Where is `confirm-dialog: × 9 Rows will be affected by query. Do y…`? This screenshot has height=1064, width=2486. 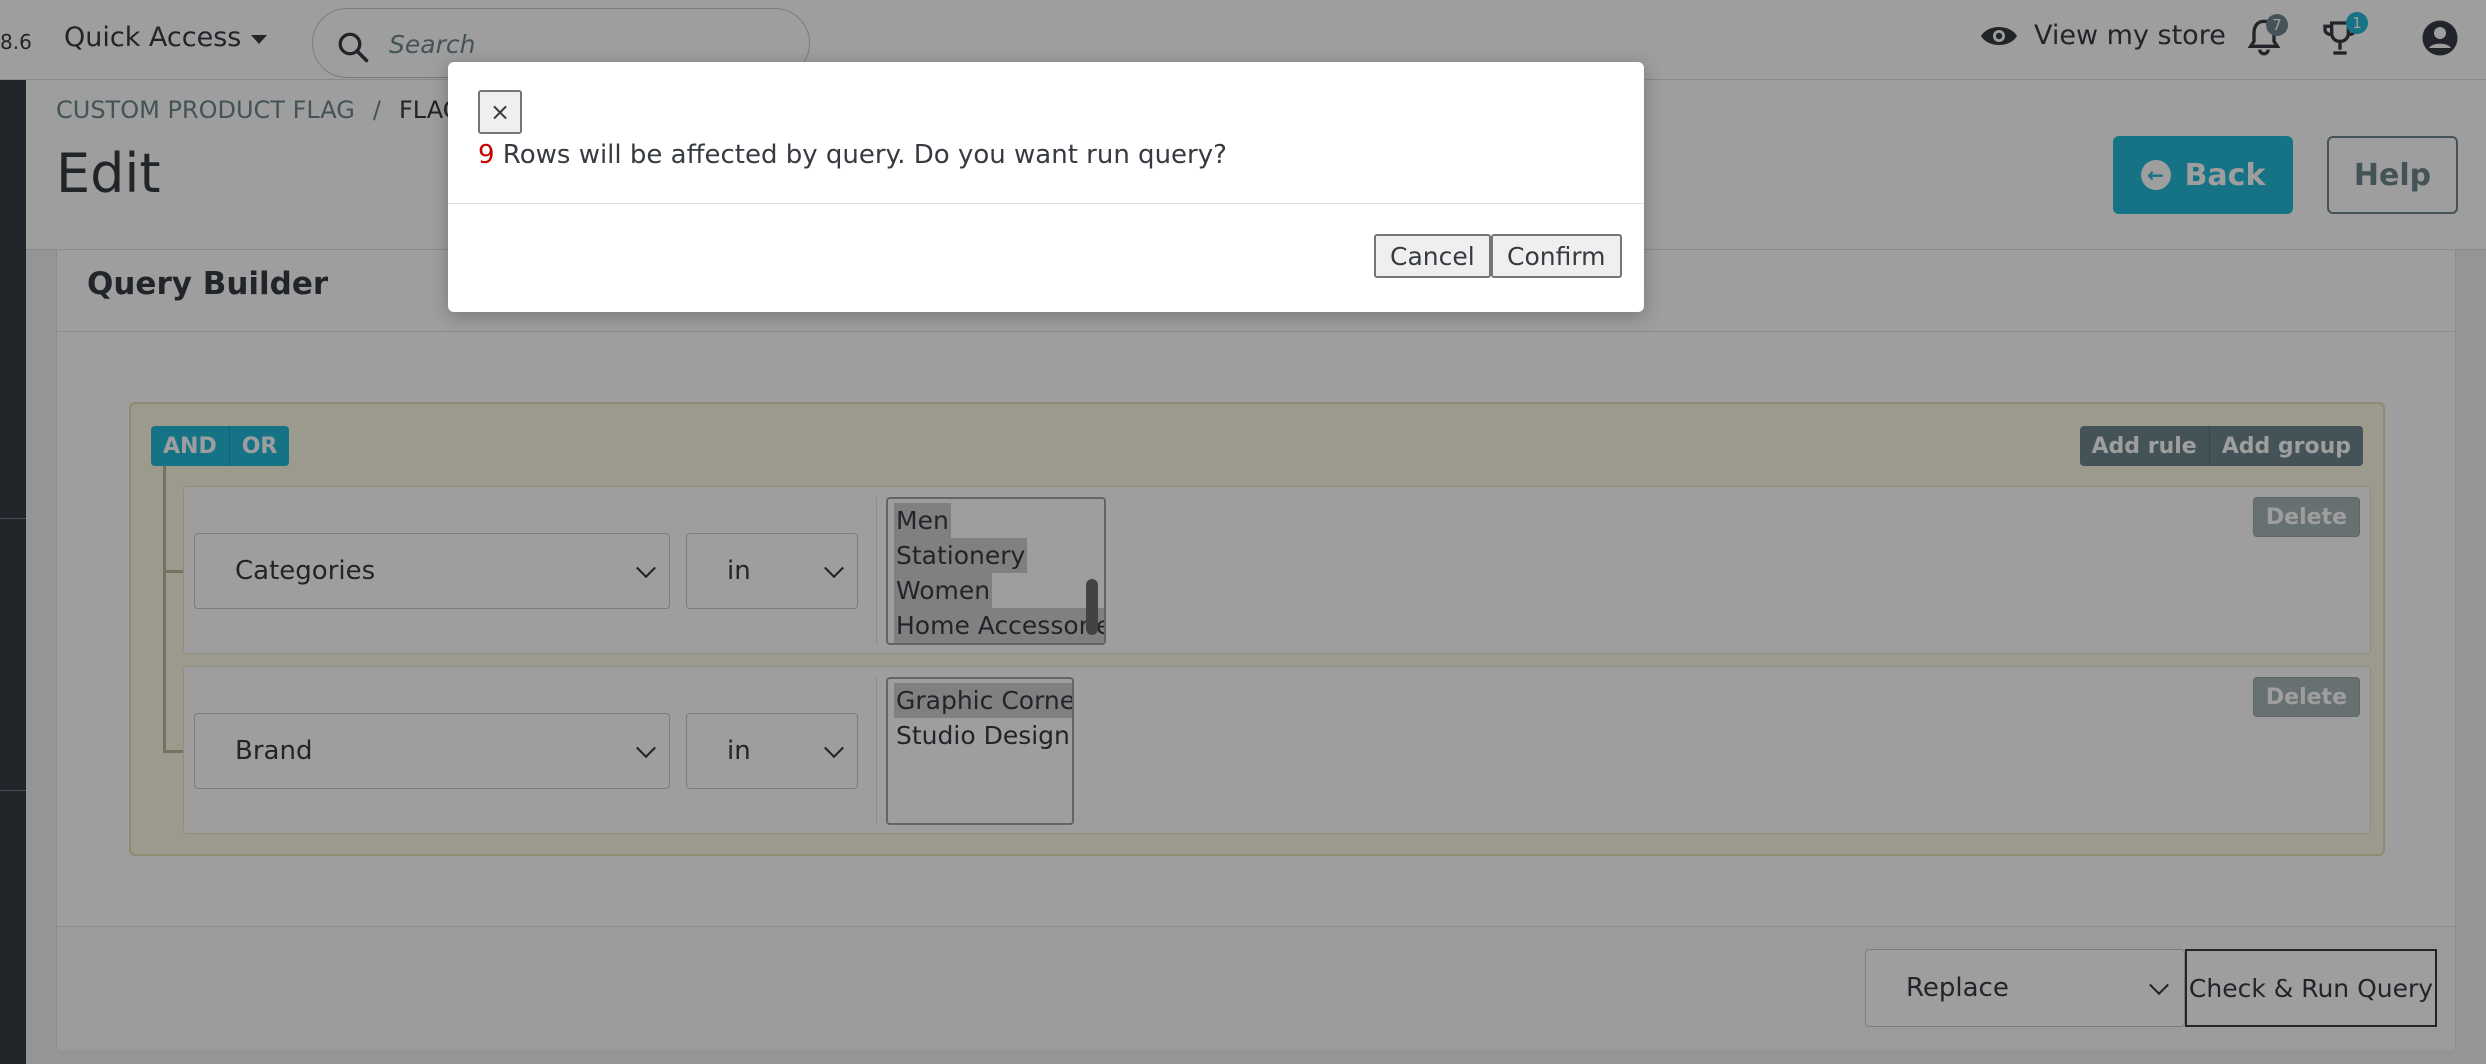
confirm-dialog: × 9 Rows will be affected by query. Do y… is located at coordinates (1046, 187).